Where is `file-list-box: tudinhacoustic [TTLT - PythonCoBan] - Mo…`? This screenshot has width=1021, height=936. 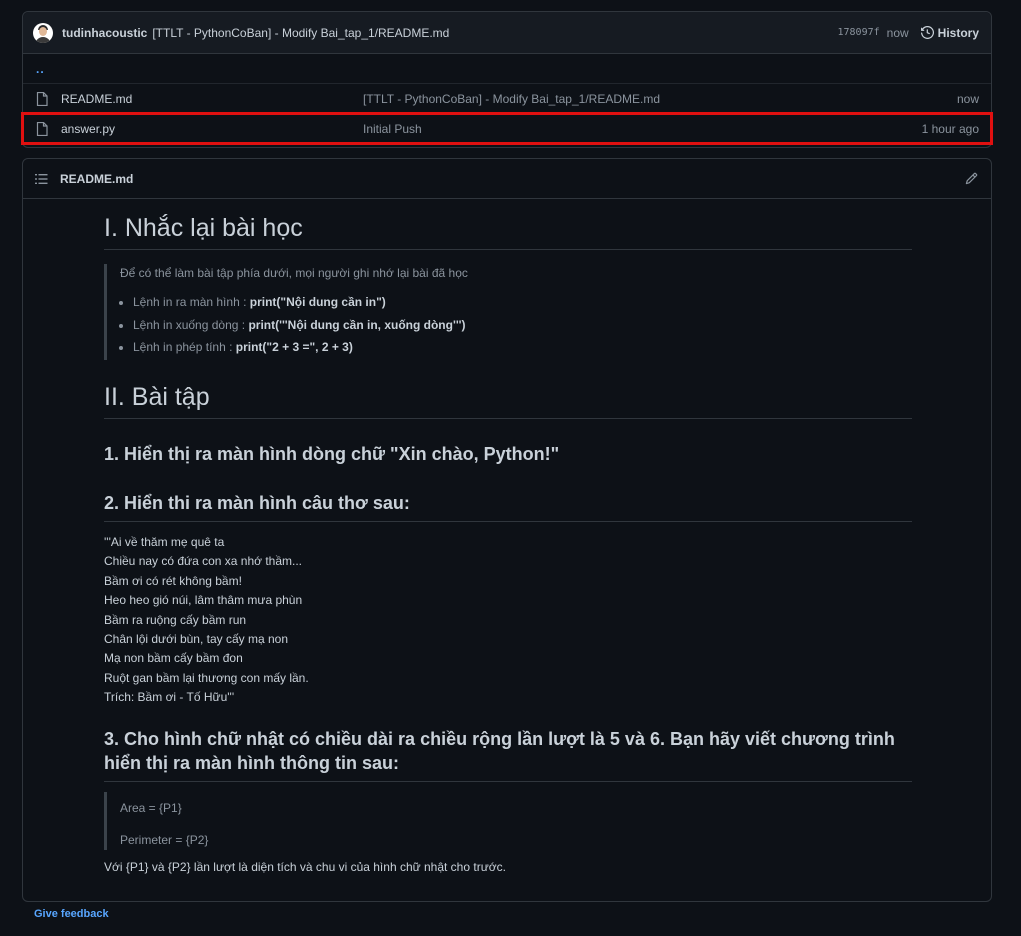 file-list-box: tudinhacoustic [TTLT - PythonCoBan] - Mo… is located at coordinates (507, 79).